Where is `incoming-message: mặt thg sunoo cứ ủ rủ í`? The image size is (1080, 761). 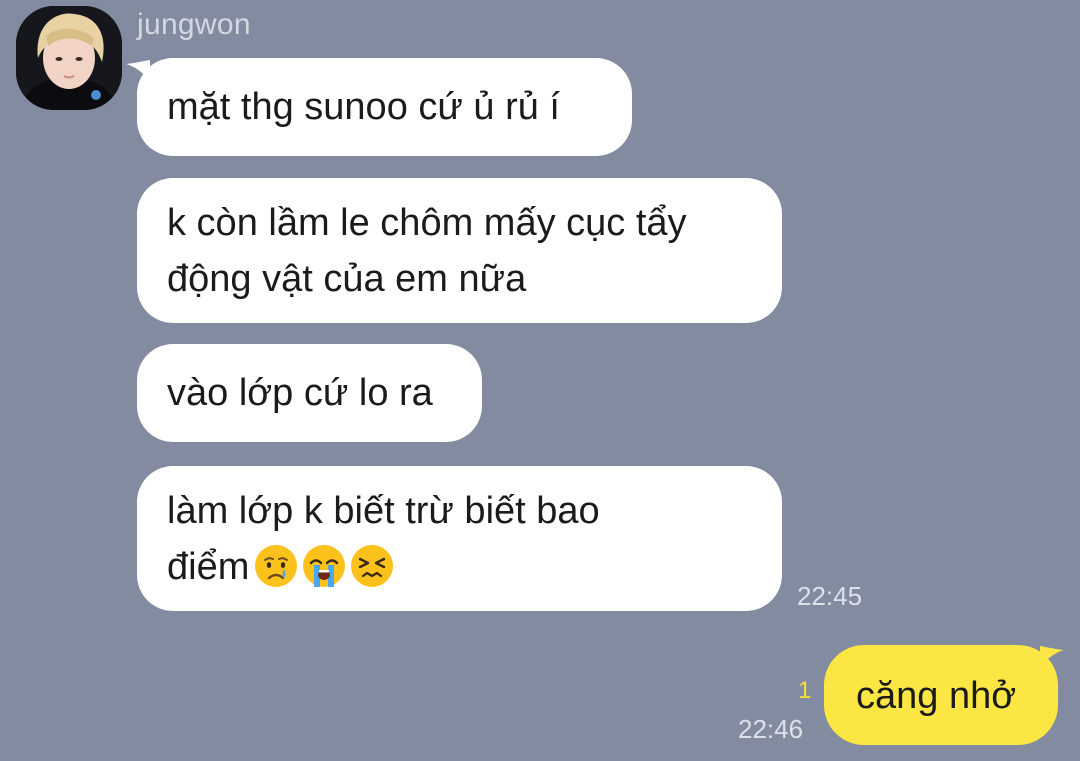 incoming-message: mặt thg sunoo cứ ủ rủ í is located at coordinates (384, 107).